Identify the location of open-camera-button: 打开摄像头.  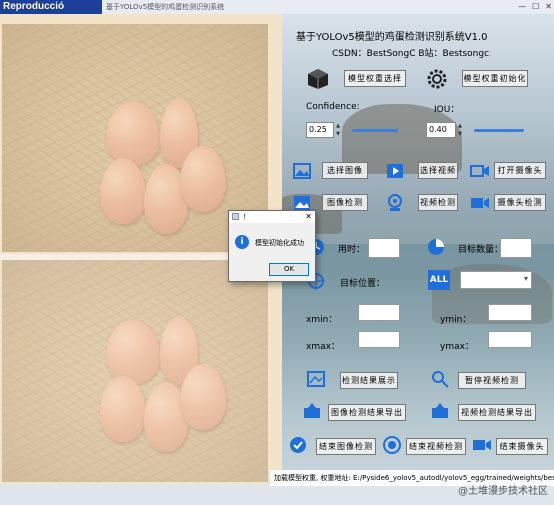
(520, 170).